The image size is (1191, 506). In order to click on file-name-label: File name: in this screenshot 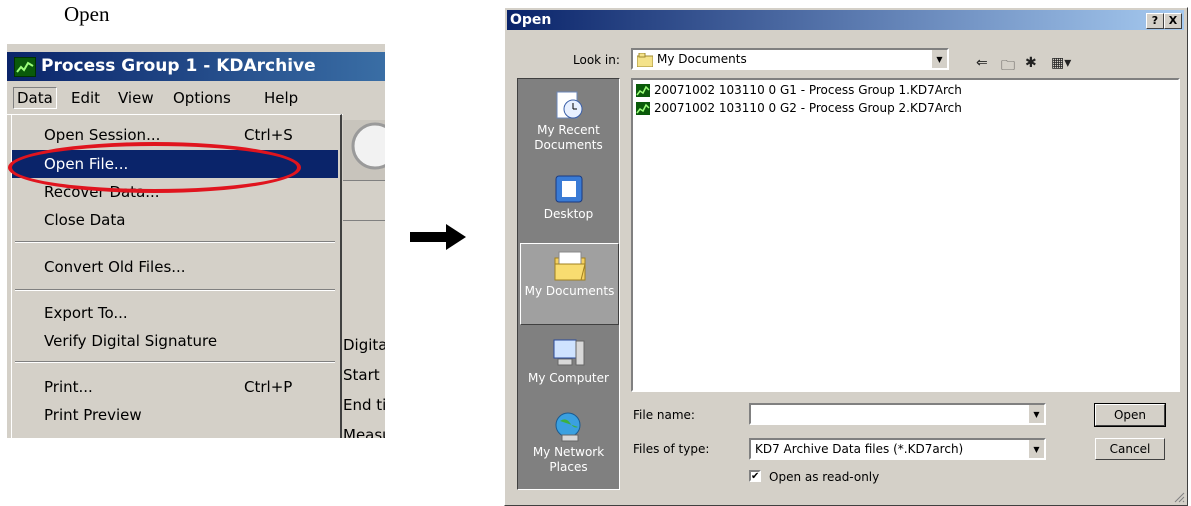, I will do `click(664, 415)`.